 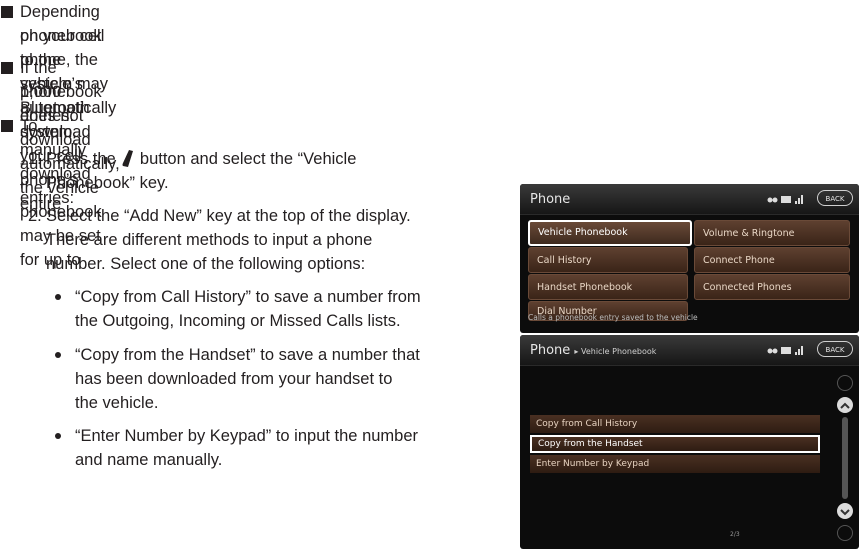 I want to click on scroll-top-icon, so click(x=845, y=383).